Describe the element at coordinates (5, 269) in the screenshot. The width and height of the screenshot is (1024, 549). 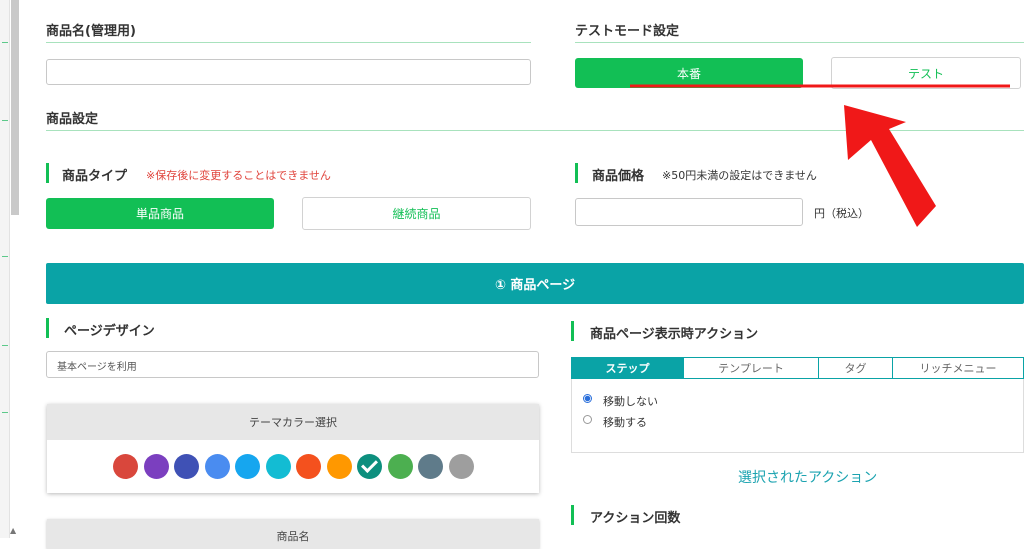
I see `left-gutter` at that location.